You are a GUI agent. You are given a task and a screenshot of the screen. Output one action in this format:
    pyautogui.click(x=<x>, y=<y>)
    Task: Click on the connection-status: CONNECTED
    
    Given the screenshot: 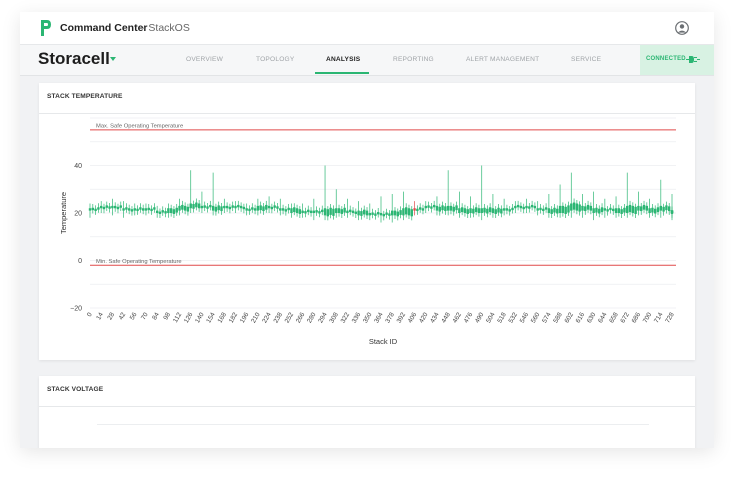 What is the action you would take?
    pyautogui.click(x=677, y=60)
    